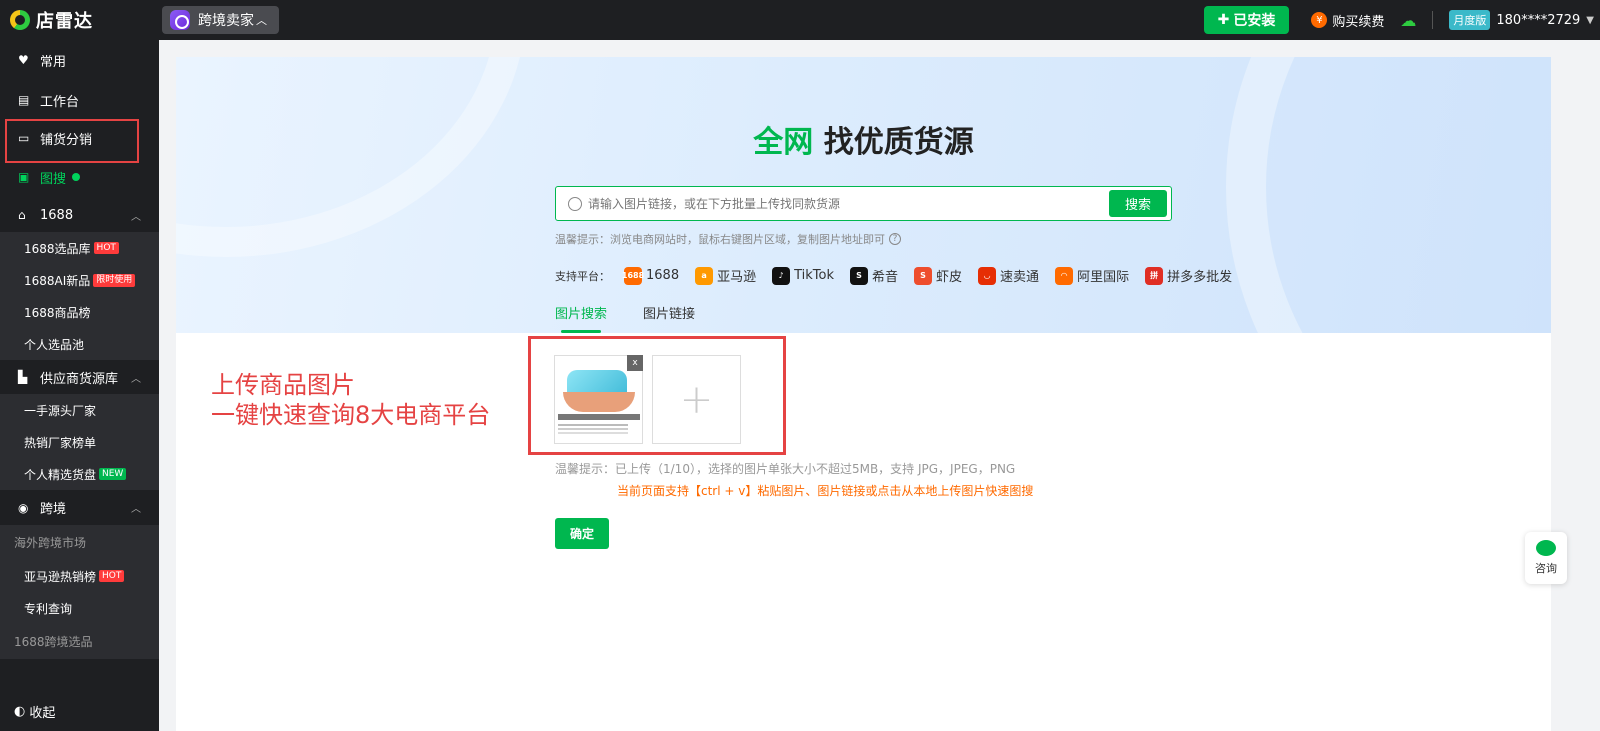 This screenshot has height=731, width=1600. I want to click on sidebar-category-1688-cross: 1688跨境选品, so click(53, 642).